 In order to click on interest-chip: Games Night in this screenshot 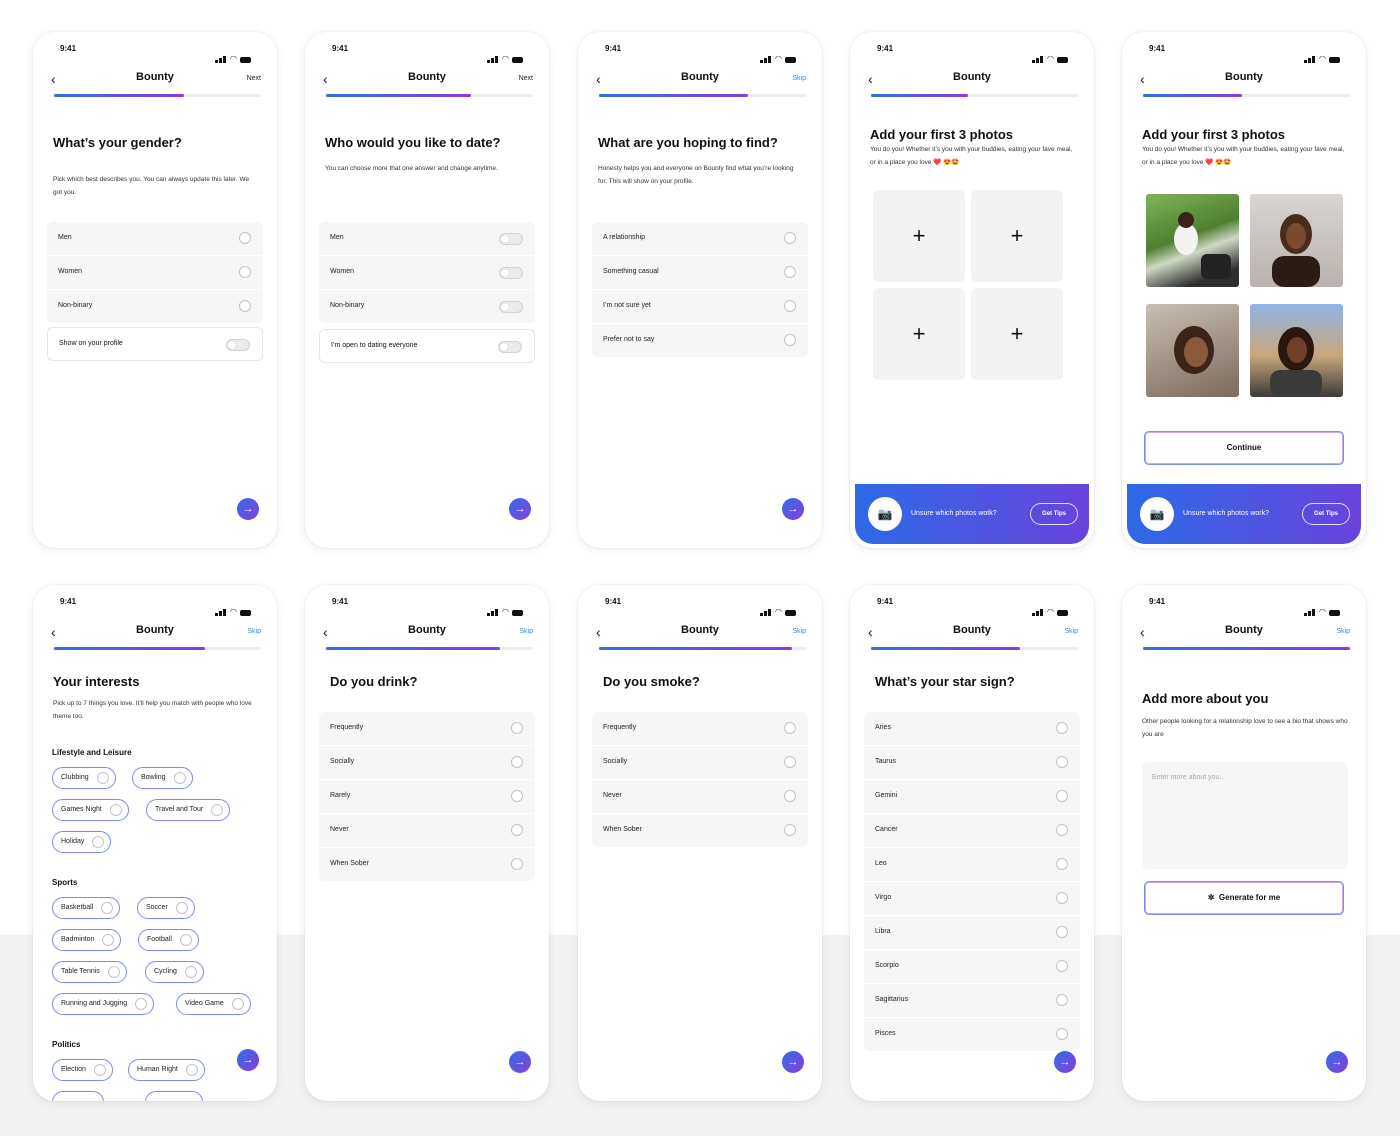, I will do `click(90, 810)`.